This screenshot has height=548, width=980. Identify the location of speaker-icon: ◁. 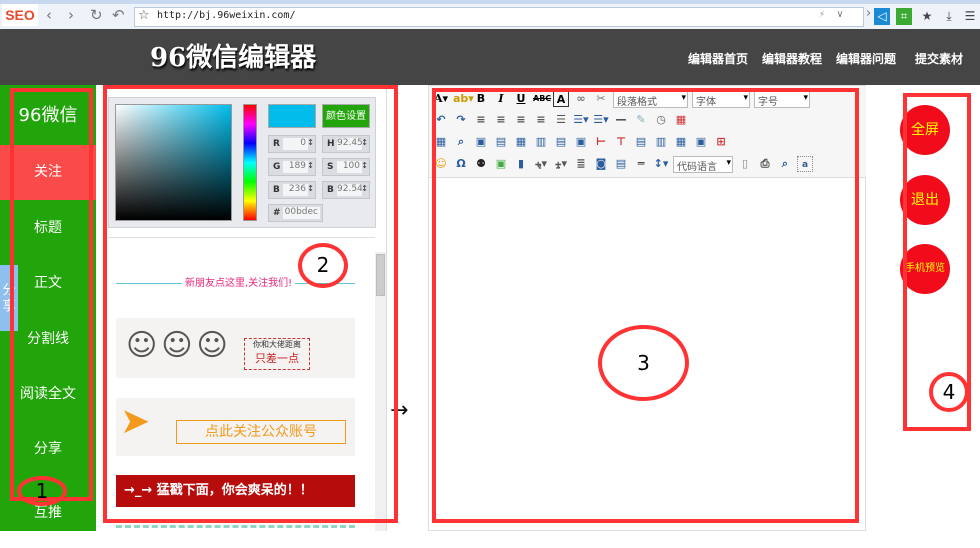
(882, 16).